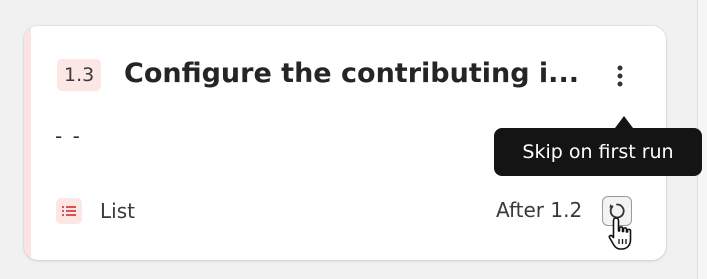 The width and height of the screenshot is (707, 279). I want to click on hand-pointer-cursor-icon, so click(620, 233).